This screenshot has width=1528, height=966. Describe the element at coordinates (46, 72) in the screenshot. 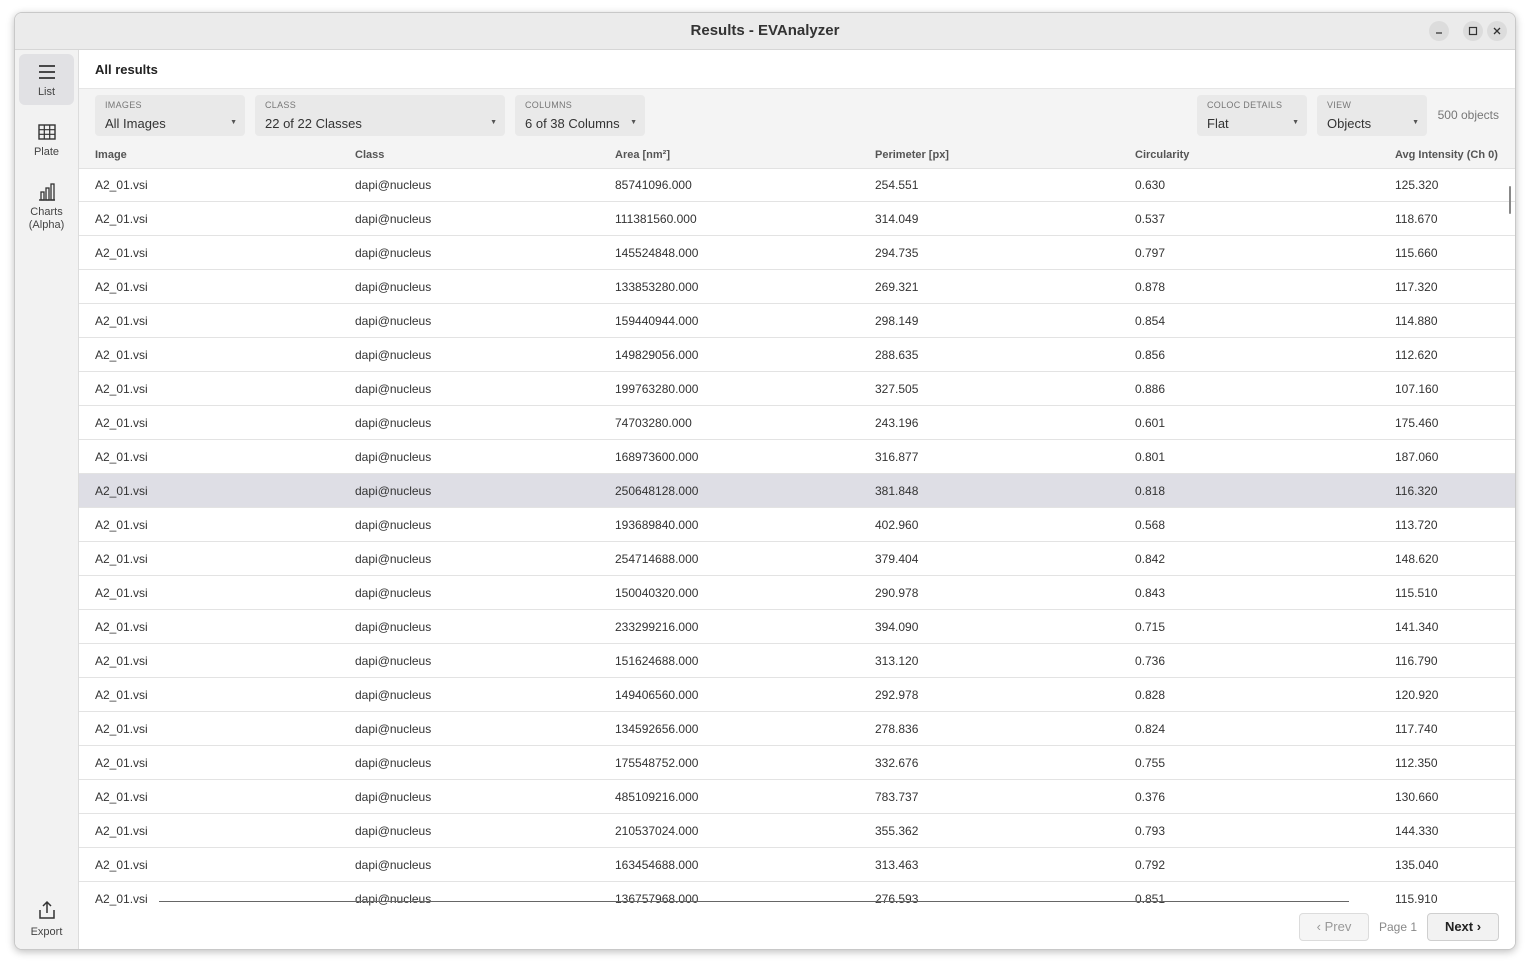

I see `menu-icon` at that location.